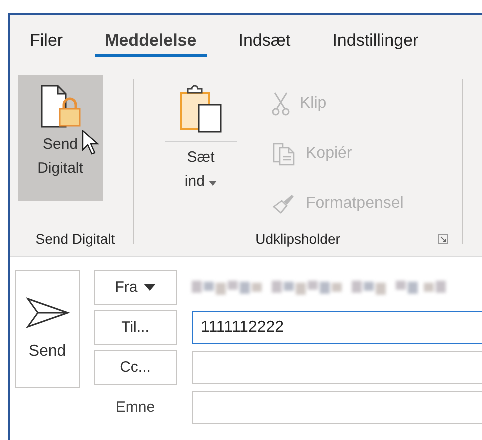  What do you see at coordinates (201, 109) in the screenshot?
I see `clipboard-icon` at bounding box center [201, 109].